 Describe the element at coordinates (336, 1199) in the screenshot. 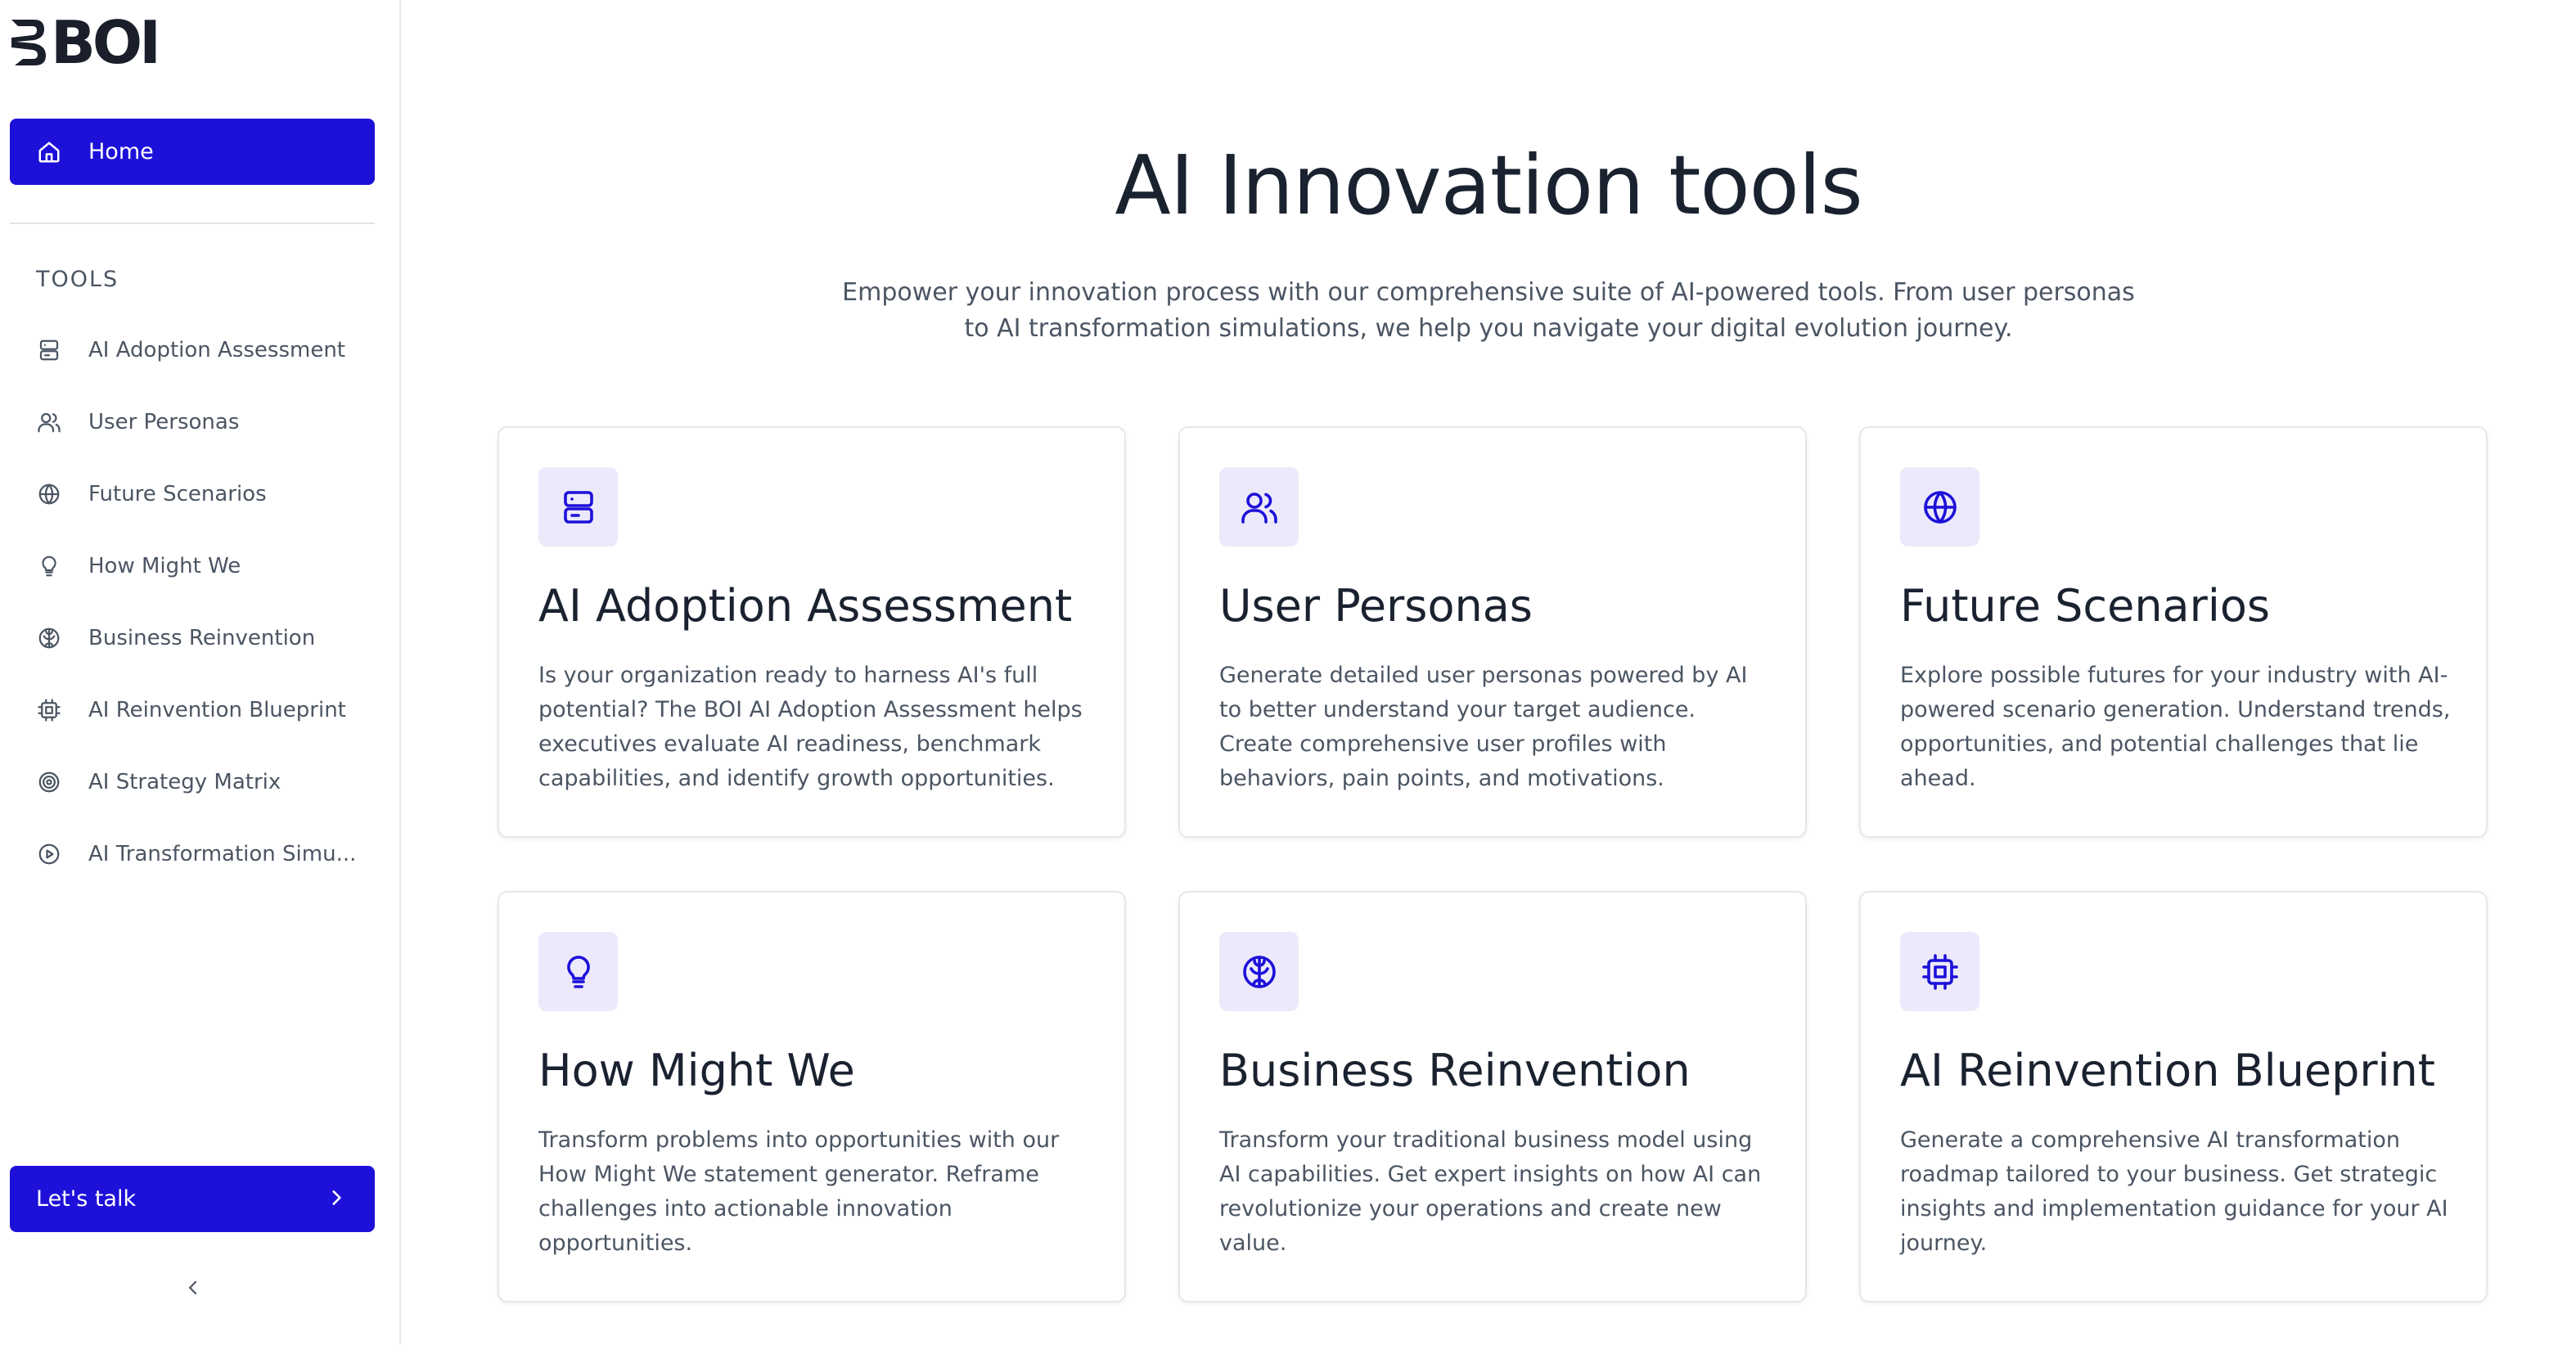

I see `chevron-right-icon` at that location.